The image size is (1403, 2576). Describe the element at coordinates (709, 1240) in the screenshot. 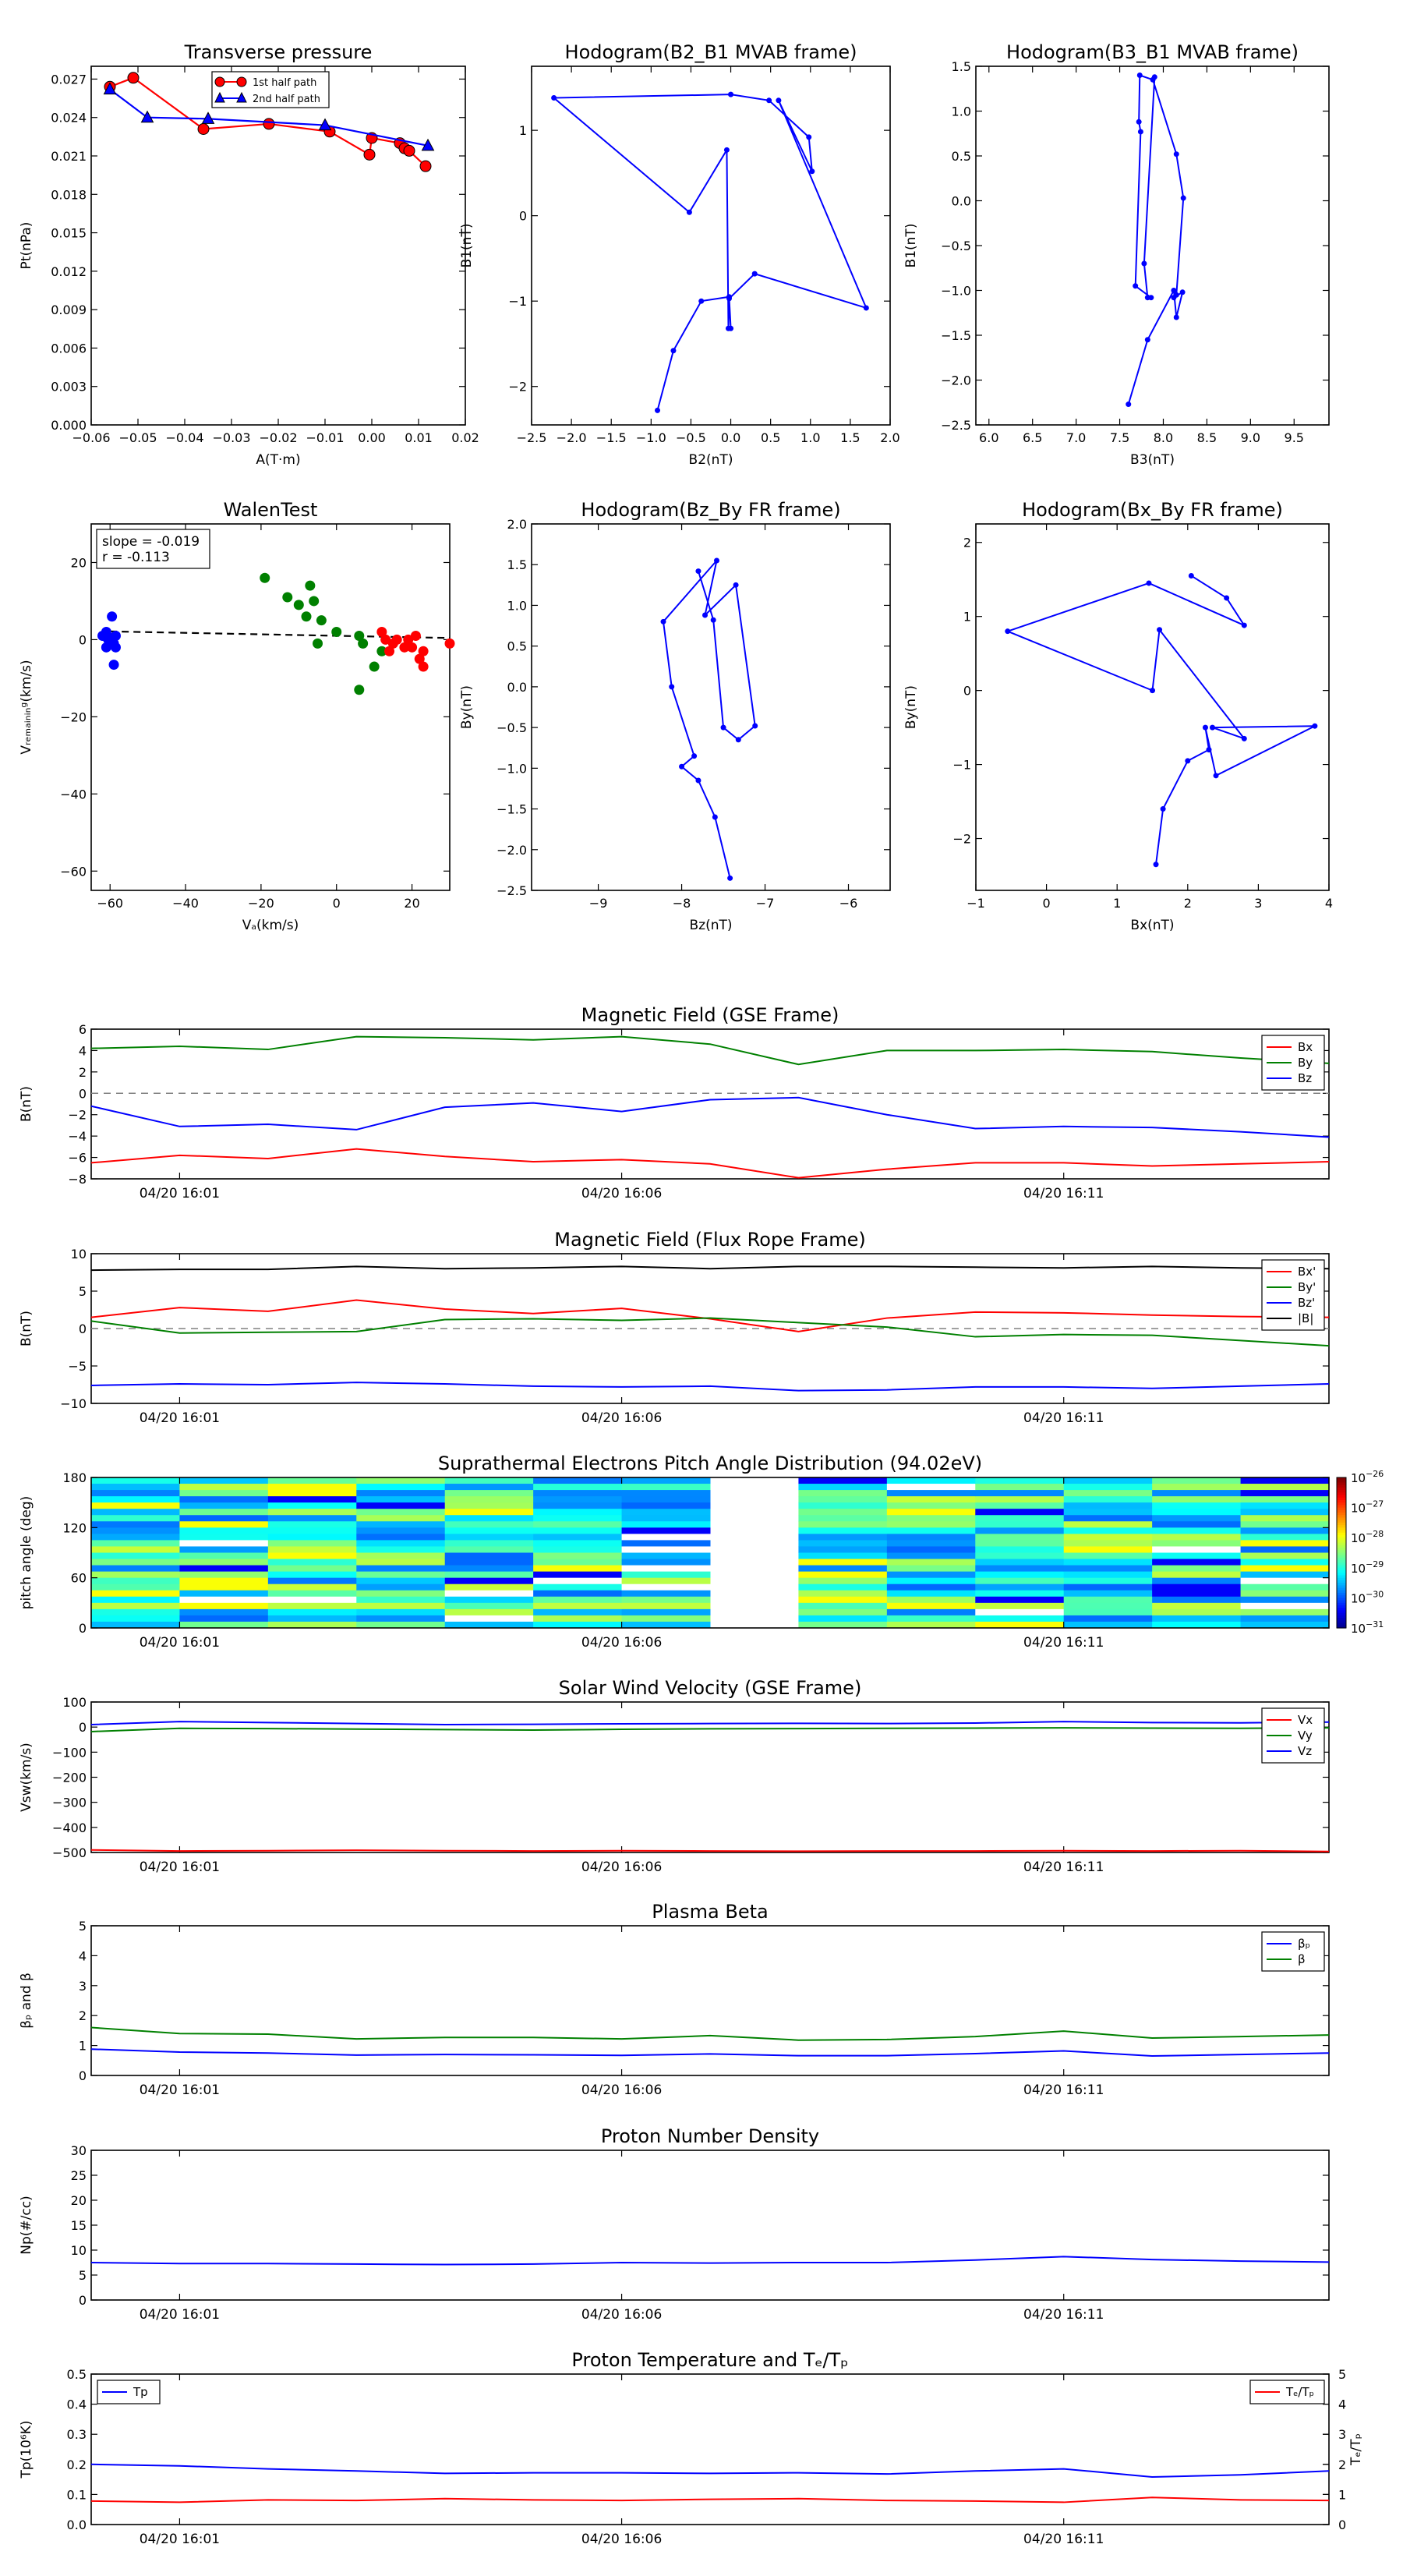

I see `chart-title: Magnetic Field (Flux Rope Frame)` at that location.